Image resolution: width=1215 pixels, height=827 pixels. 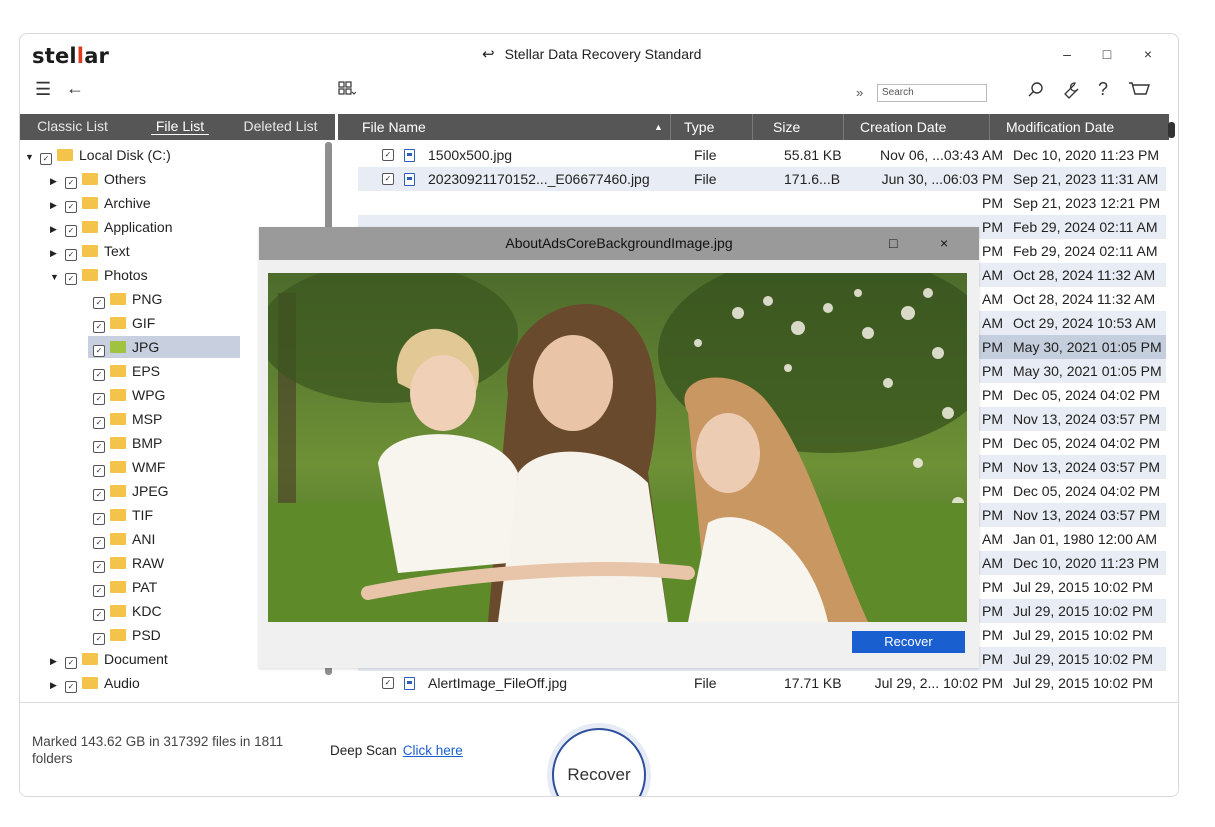 I want to click on tree-item-pat: ✓ PAT, so click(x=122, y=587).